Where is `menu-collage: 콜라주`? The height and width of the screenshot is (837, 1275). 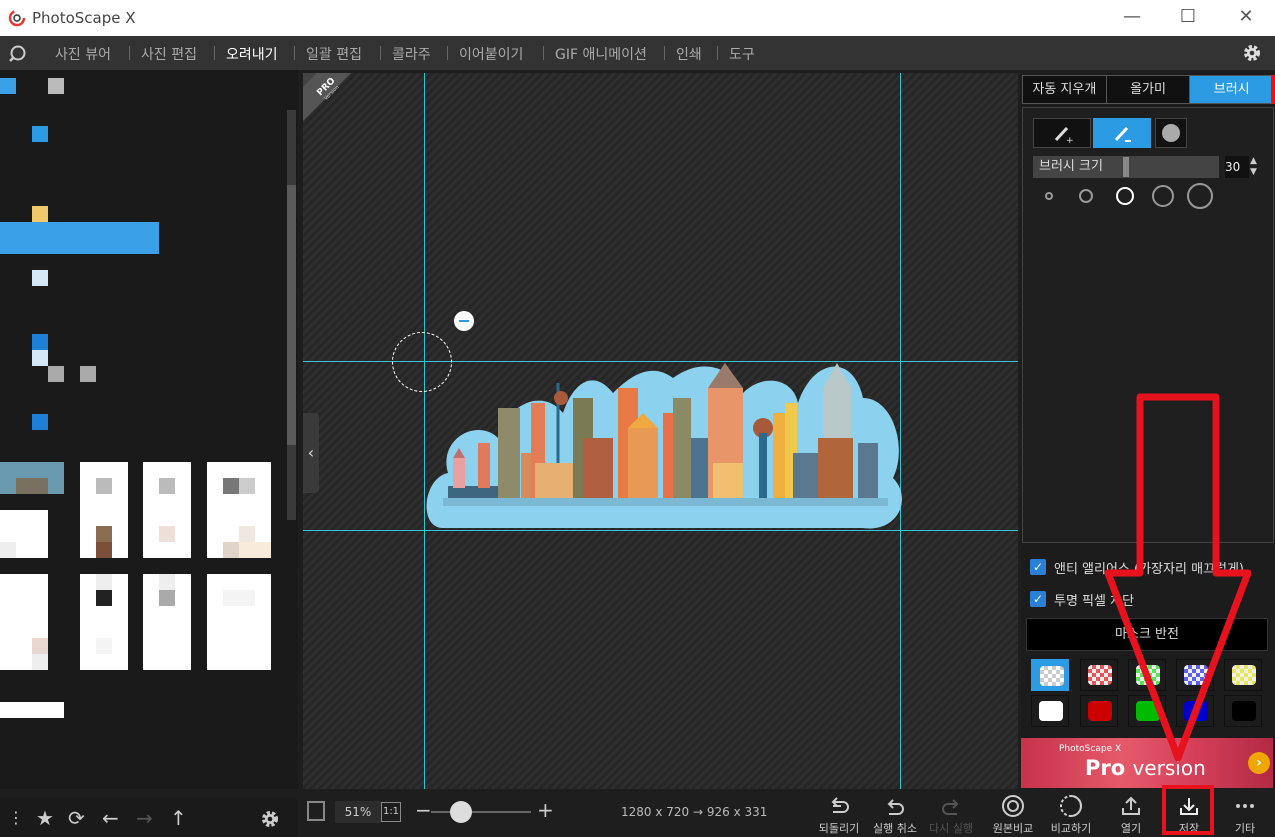
menu-collage: 콜라주 is located at coordinates (411, 54).